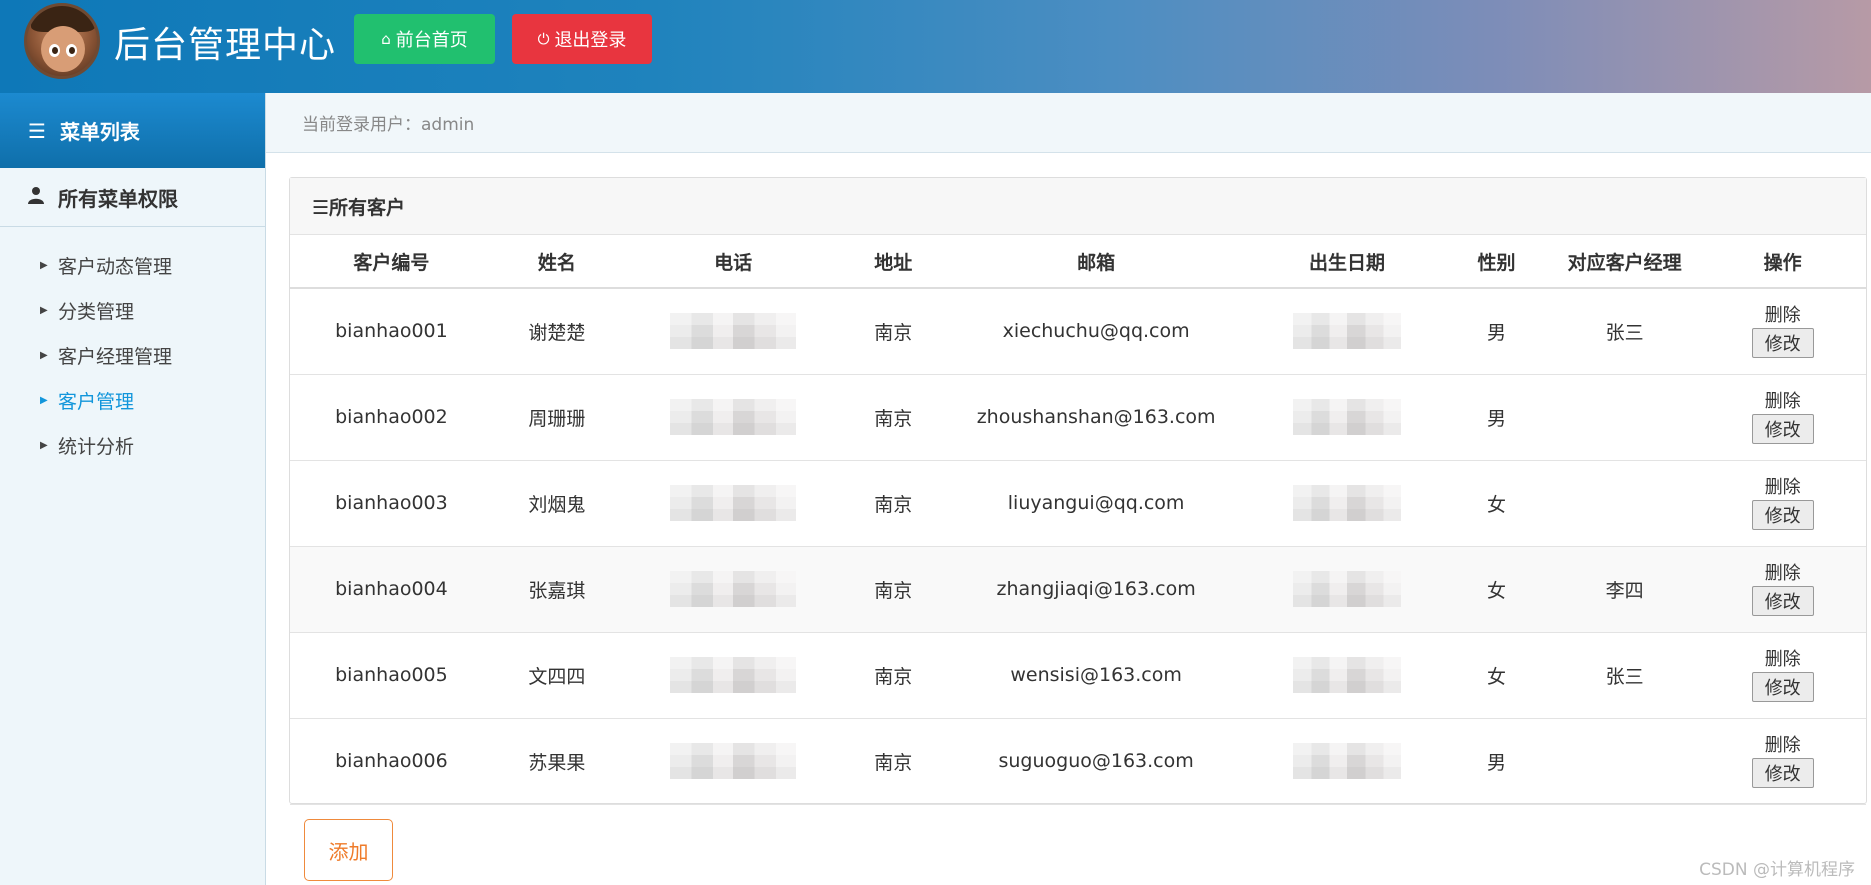  Describe the element at coordinates (391, 262) in the screenshot. I see `col-header: 客户编号` at that location.